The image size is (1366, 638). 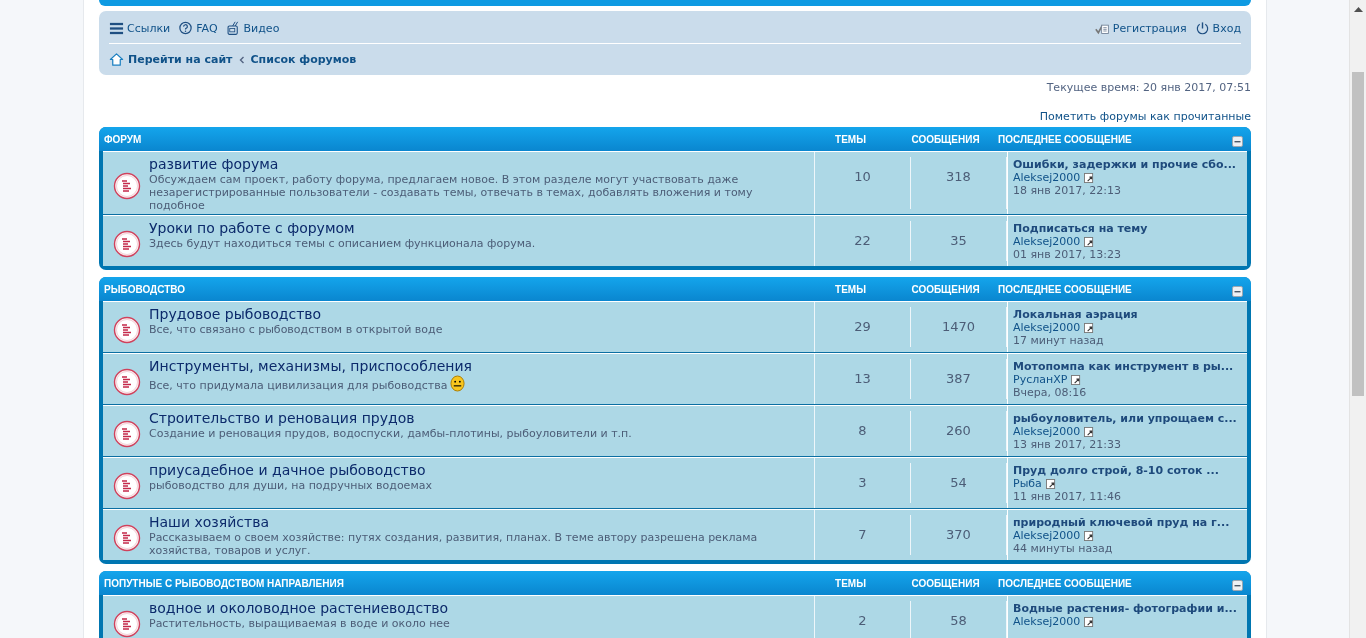 What do you see at coordinates (959, 327) in the screenshot?
I see `posts-count: 1470` at bounding box center [959, 327].